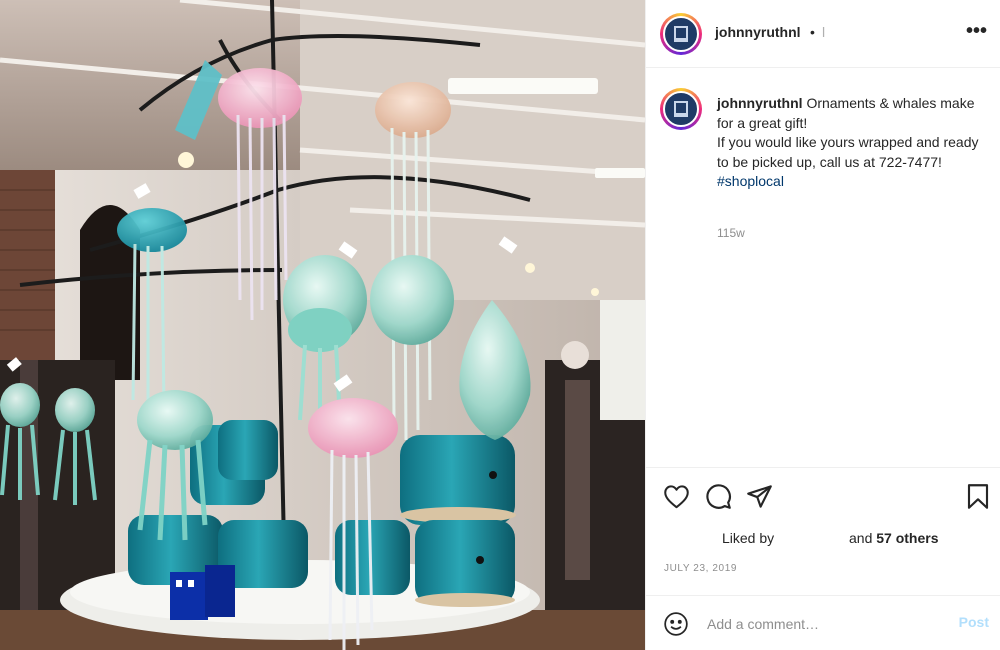 Image resolution: width=1000 pixels, height=650 pixels. What do you see at coordinates (817, 624) in the screenshot?
I see `comment-input` at bounding box center [817, 624].